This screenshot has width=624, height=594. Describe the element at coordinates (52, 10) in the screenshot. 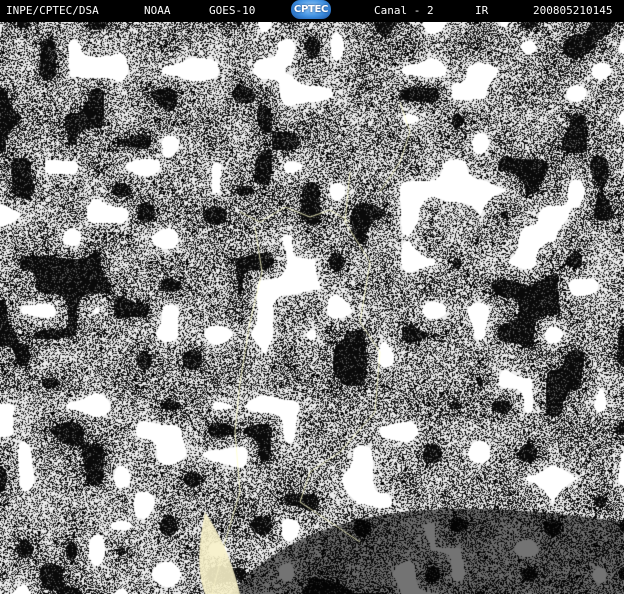

I see `source-label: INPE/CPTEC/DSA` at that location.